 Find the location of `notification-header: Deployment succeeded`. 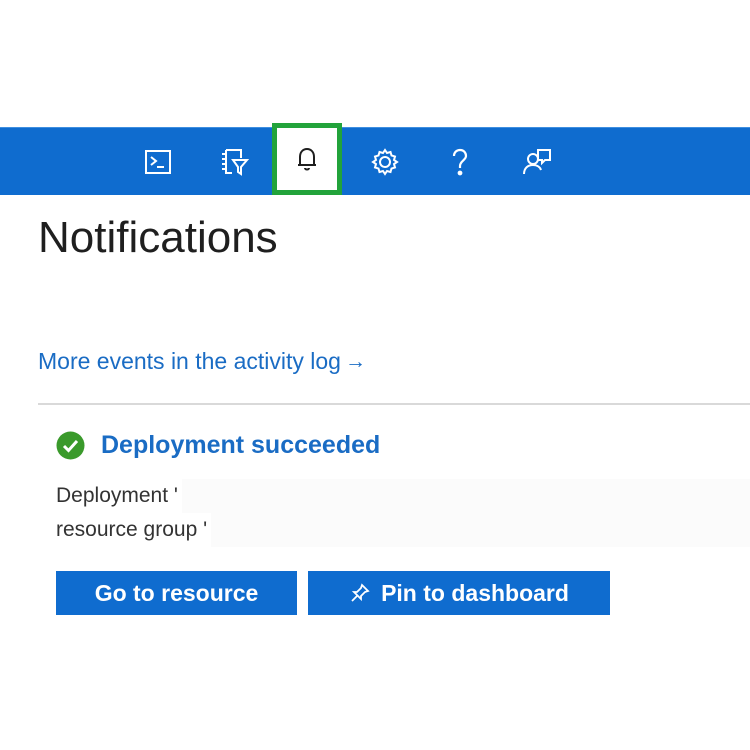

notification-header: Deployment succeeded is located at coordinates (403, 445).